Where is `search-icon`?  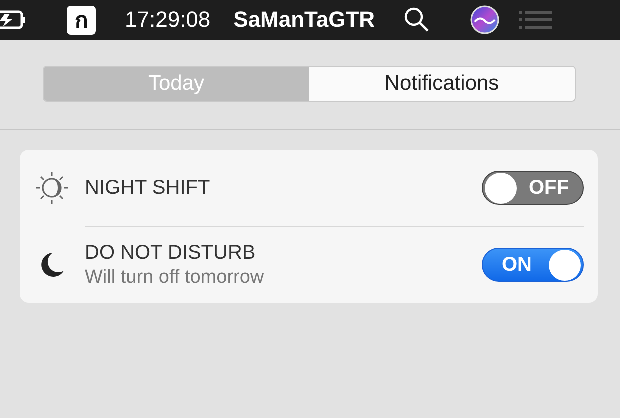
search-icon is located at coordinates (417, 20).